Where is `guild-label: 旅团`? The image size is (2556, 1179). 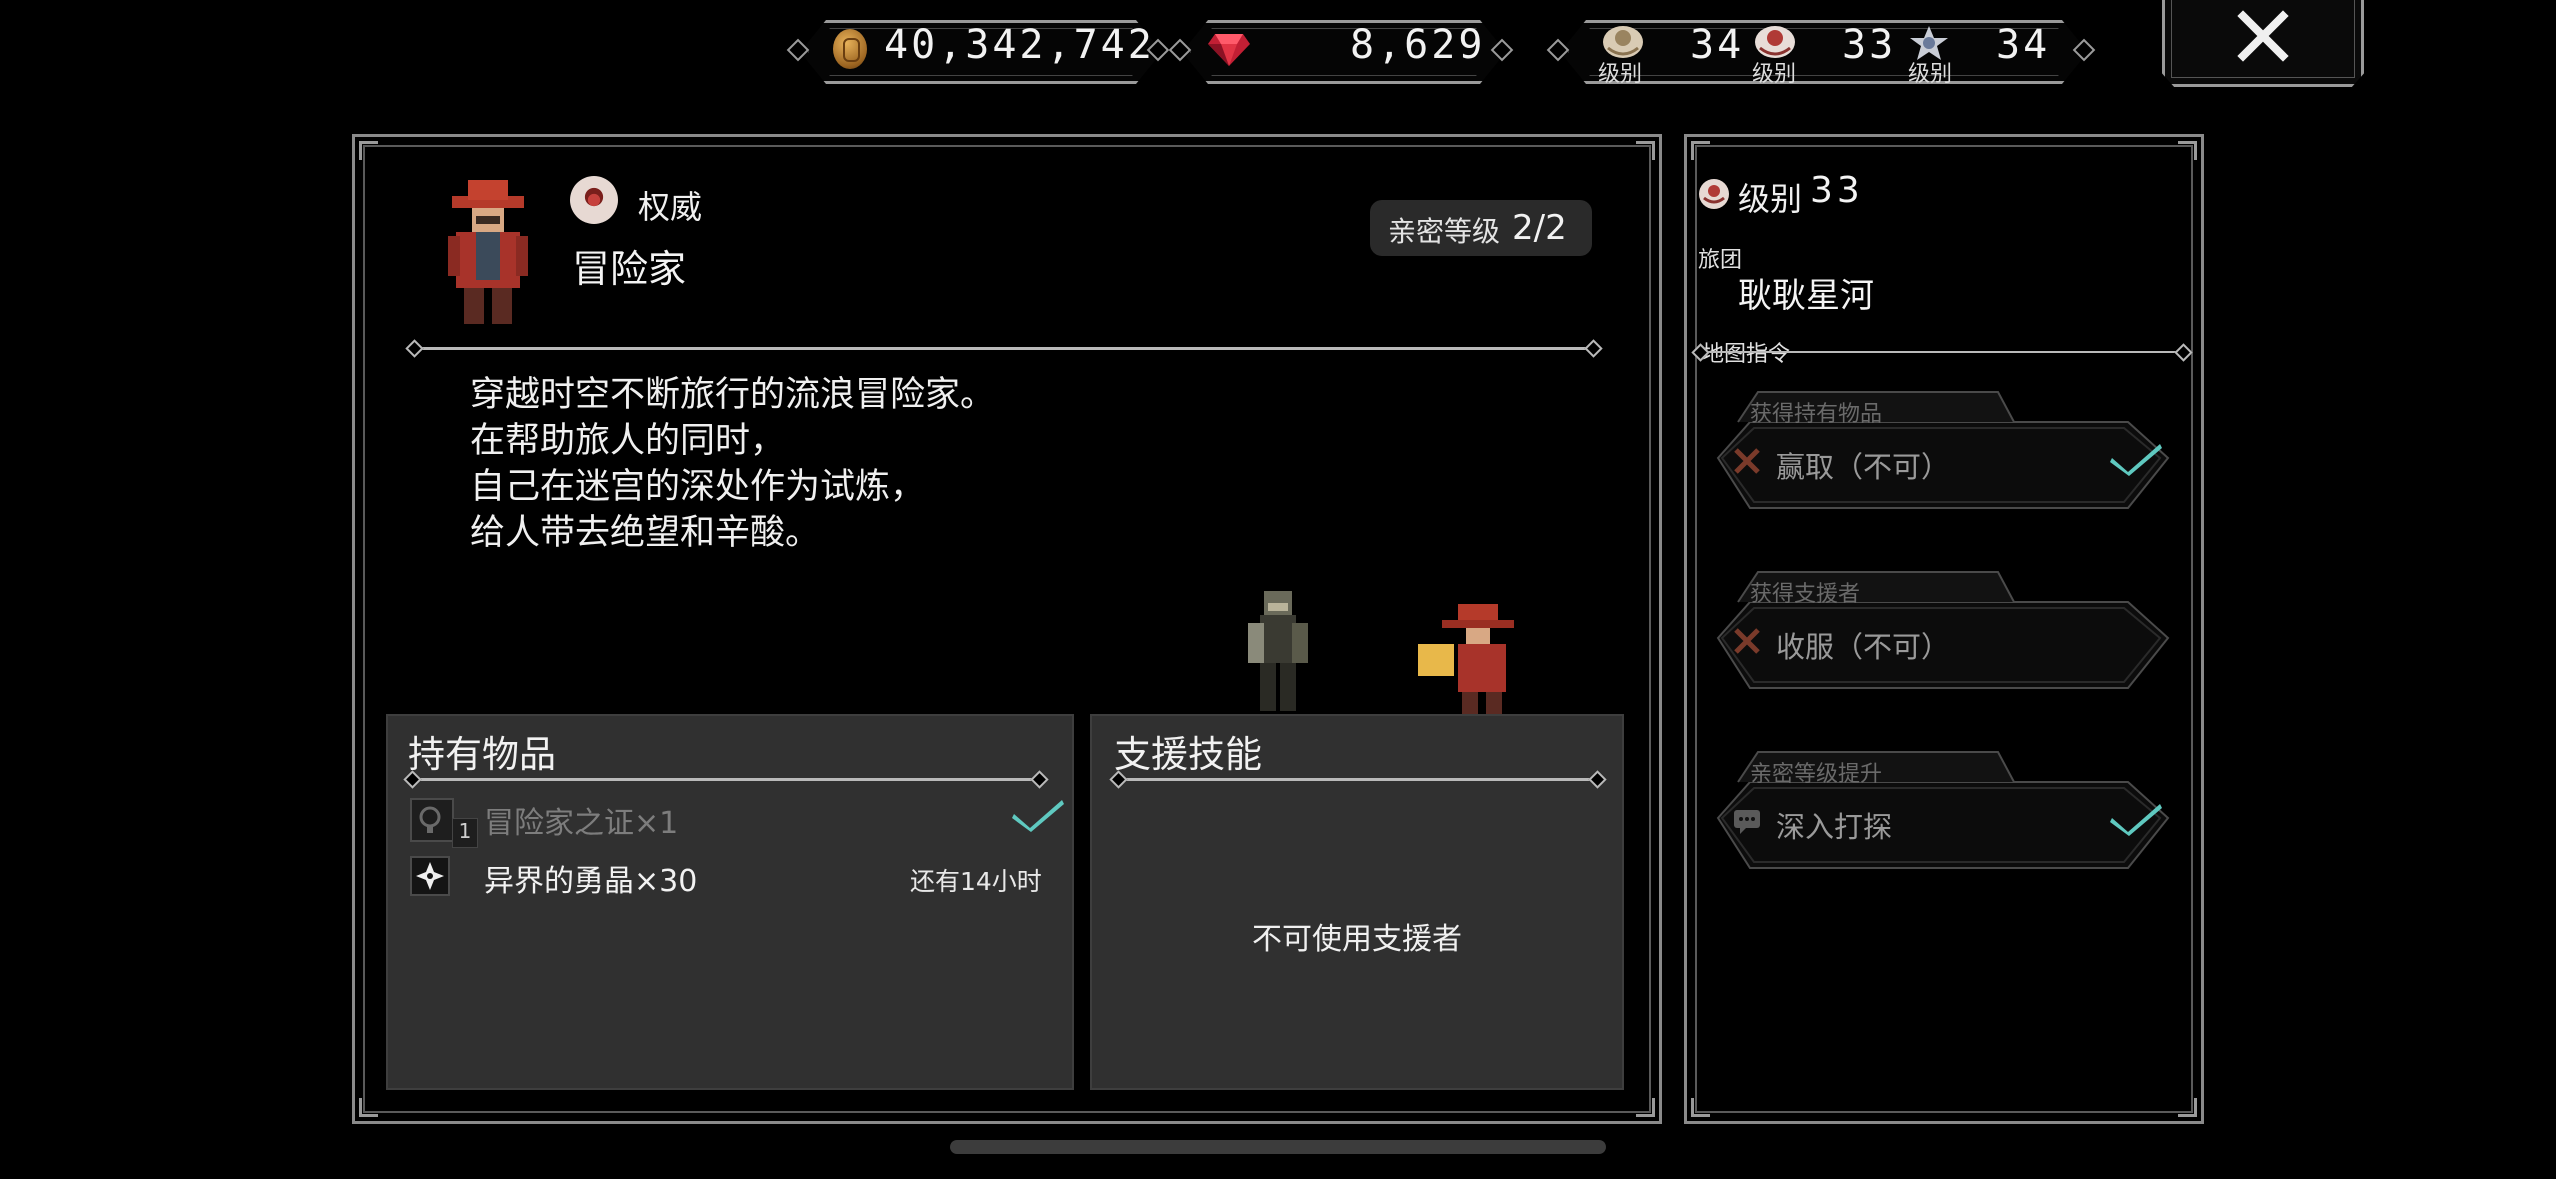
guild-label: 旅团 is located at coordinates (1720, 260).